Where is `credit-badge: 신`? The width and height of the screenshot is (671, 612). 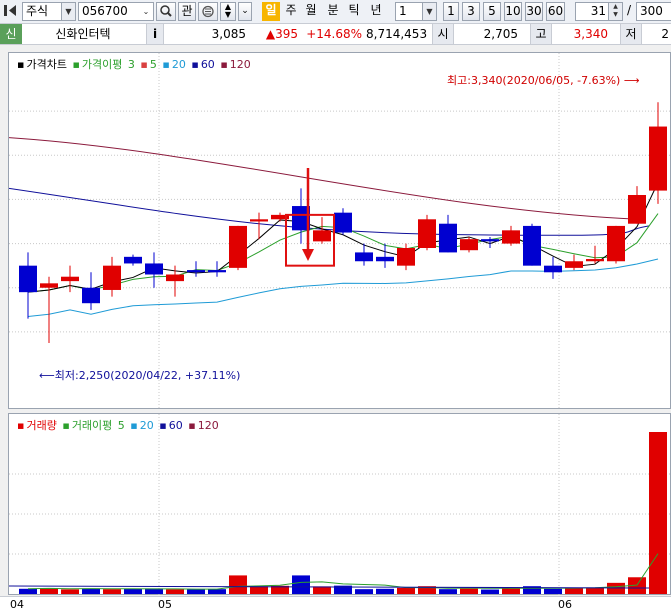 credit-badge: 신 is located at coordinates (11, 34).